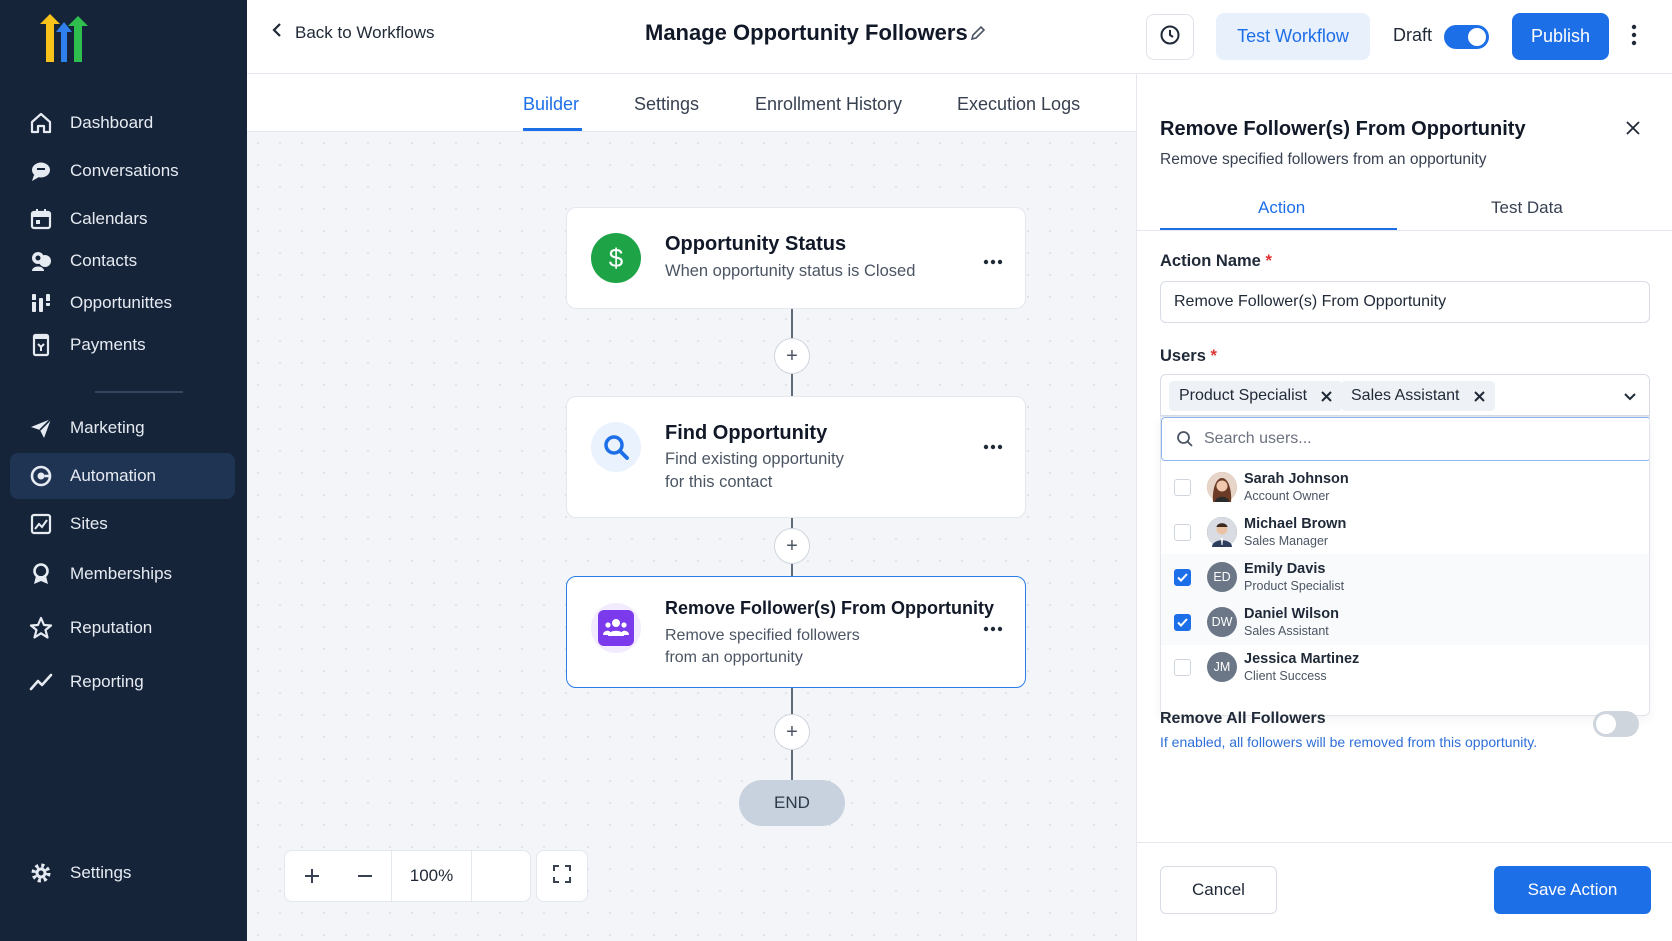  Describe the element at coordinates (666, 104) in the screenshot. I see `tab-settings: Settings` at that location.